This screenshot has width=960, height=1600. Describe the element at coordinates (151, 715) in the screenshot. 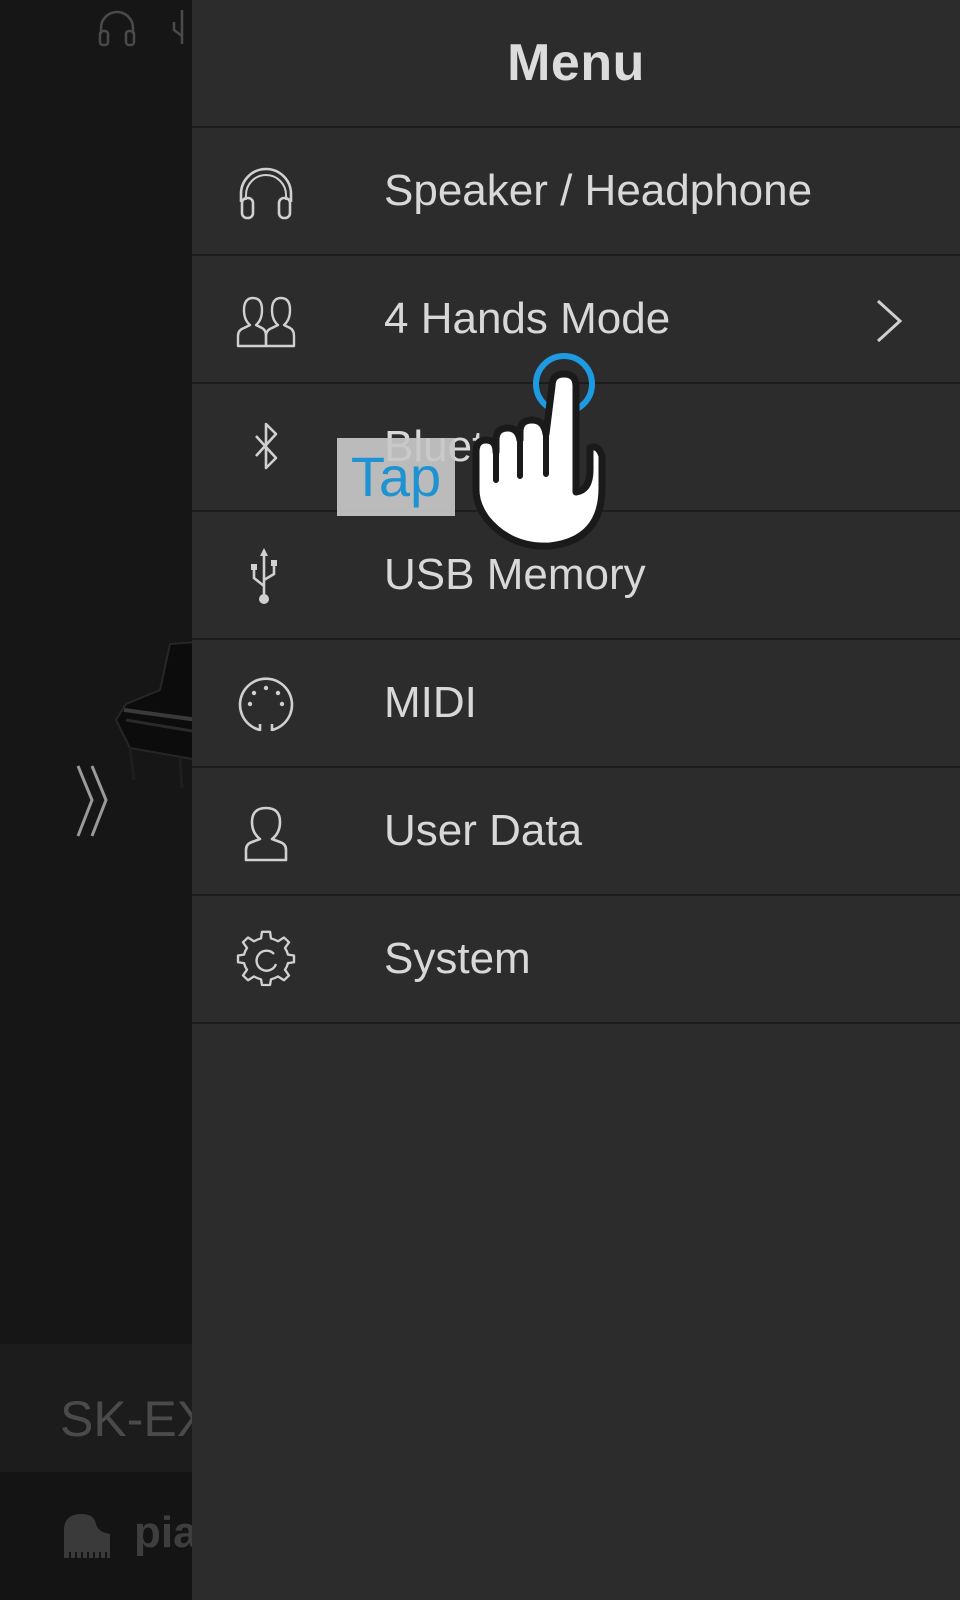

I see `piano-image` at that location.